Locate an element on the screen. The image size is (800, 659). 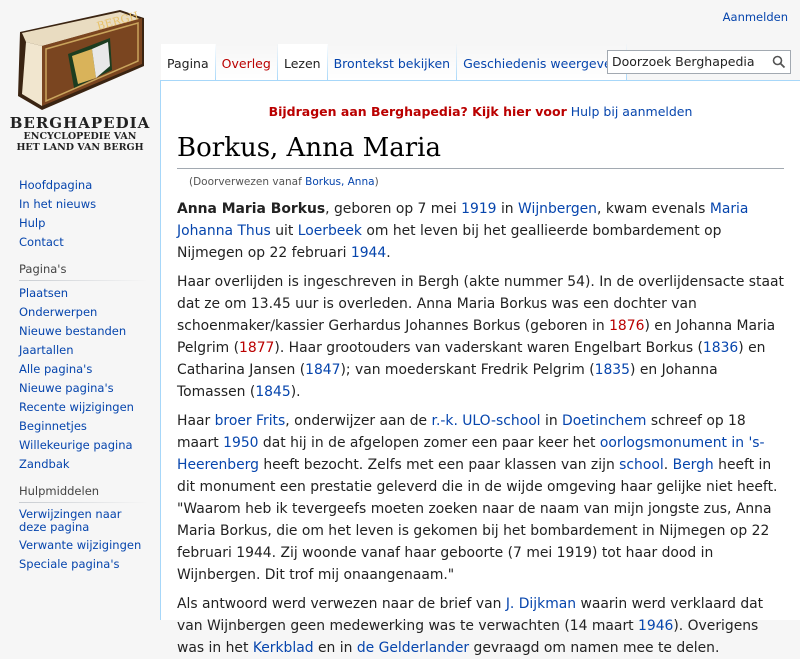
search-input is located at coordinates (683, 61).